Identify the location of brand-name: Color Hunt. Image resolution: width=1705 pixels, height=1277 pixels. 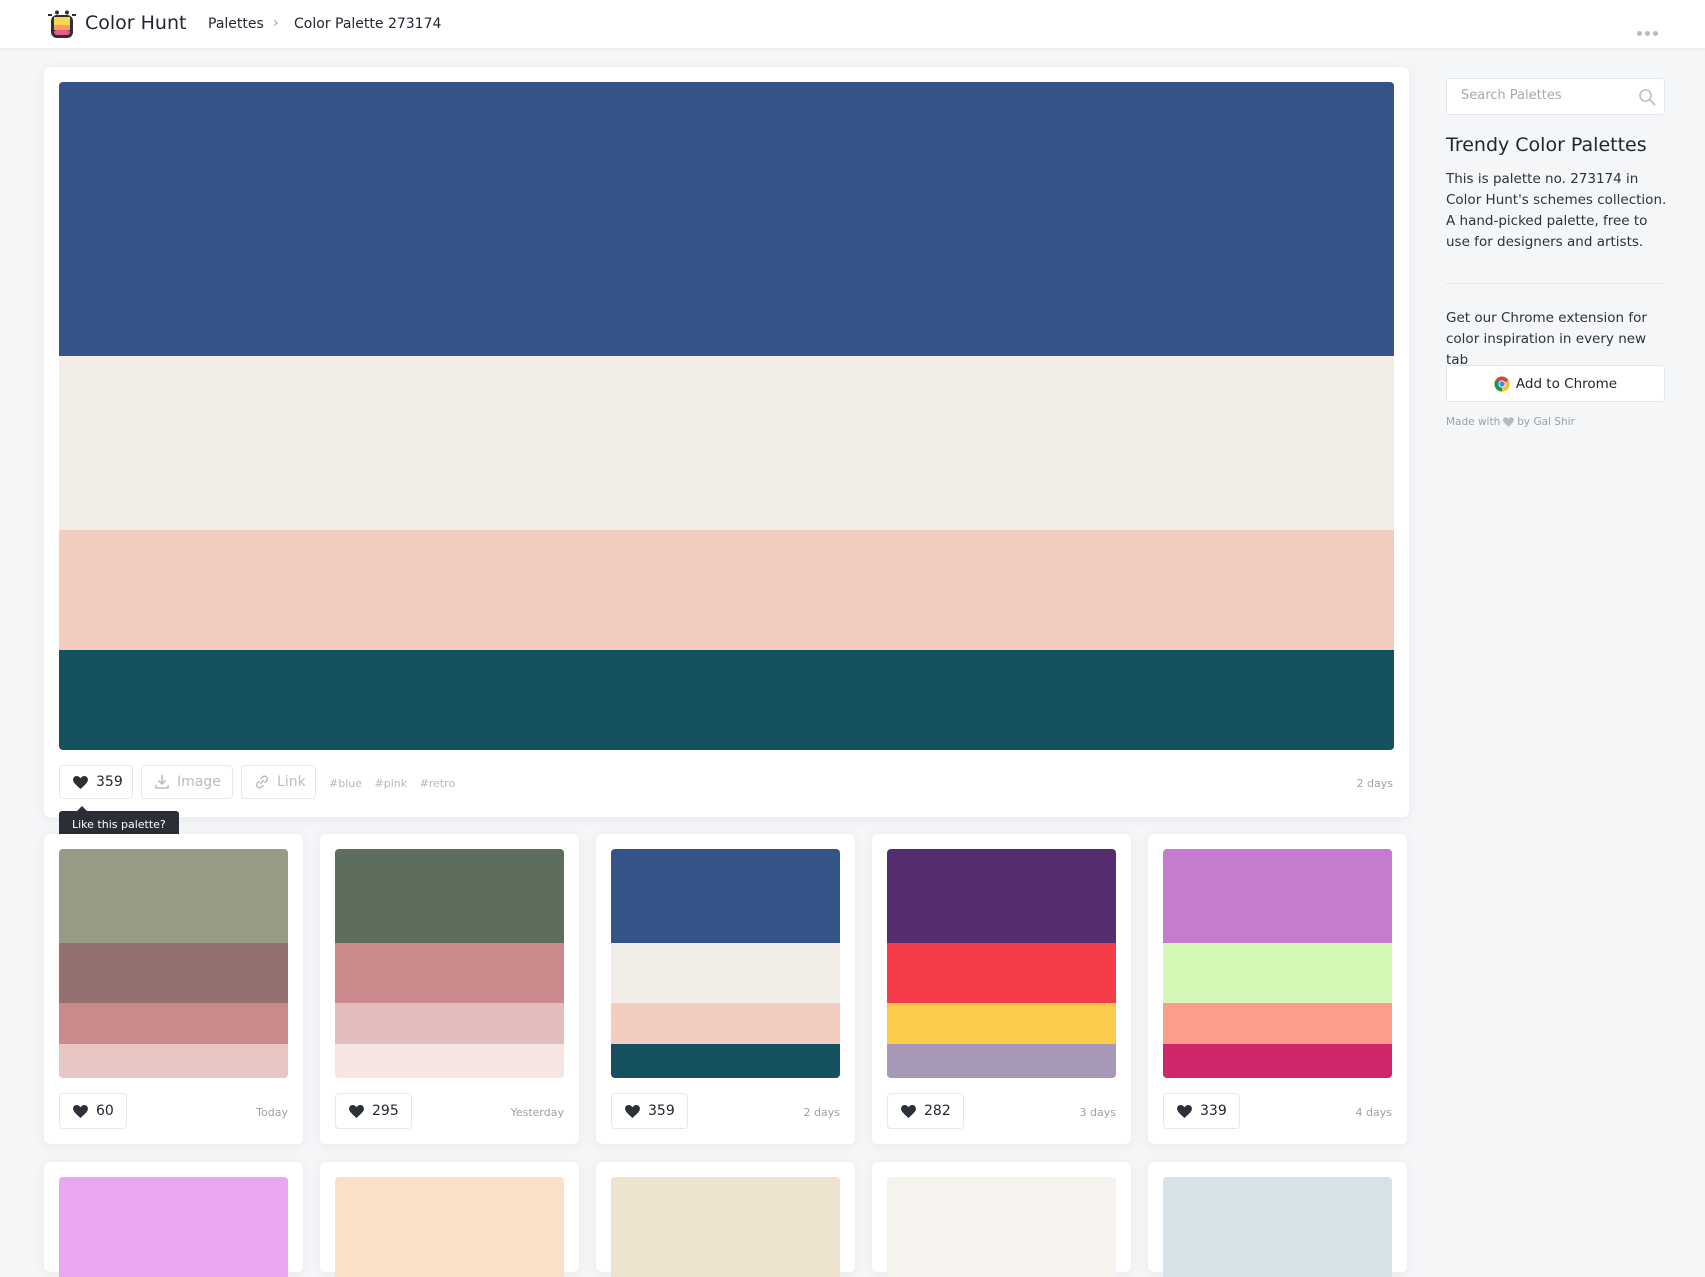
(135, 23).